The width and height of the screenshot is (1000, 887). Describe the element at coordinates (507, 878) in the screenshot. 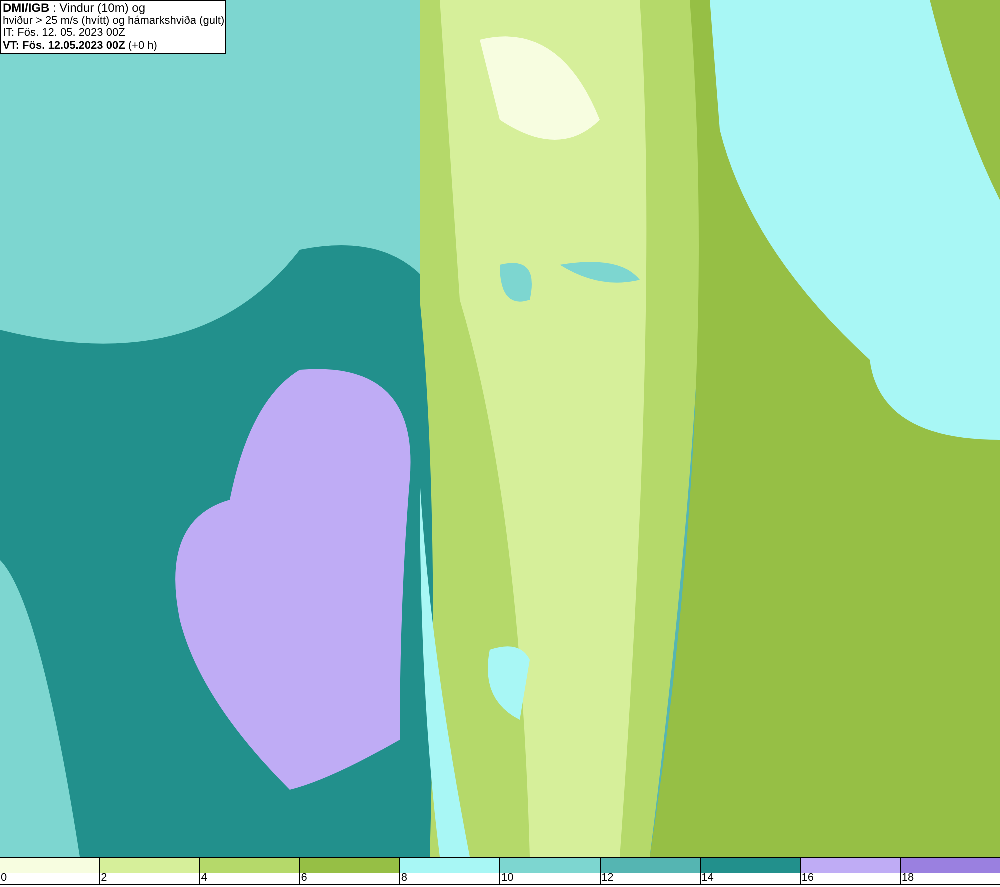

I see `legend-label: 10` at that location.